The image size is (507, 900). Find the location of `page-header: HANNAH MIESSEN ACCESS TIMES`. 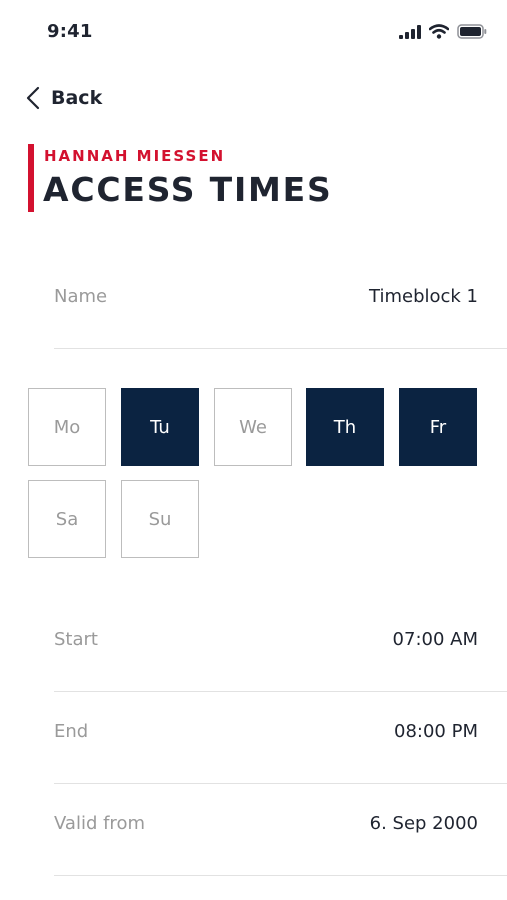

page-header: HANNAH MIESSEN ACCESS TIMES is located at coordinates (258, 178).